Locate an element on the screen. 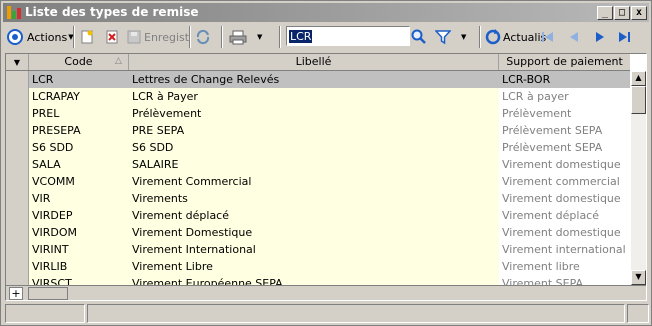  printer-icon is located at coordinates (238, 37).